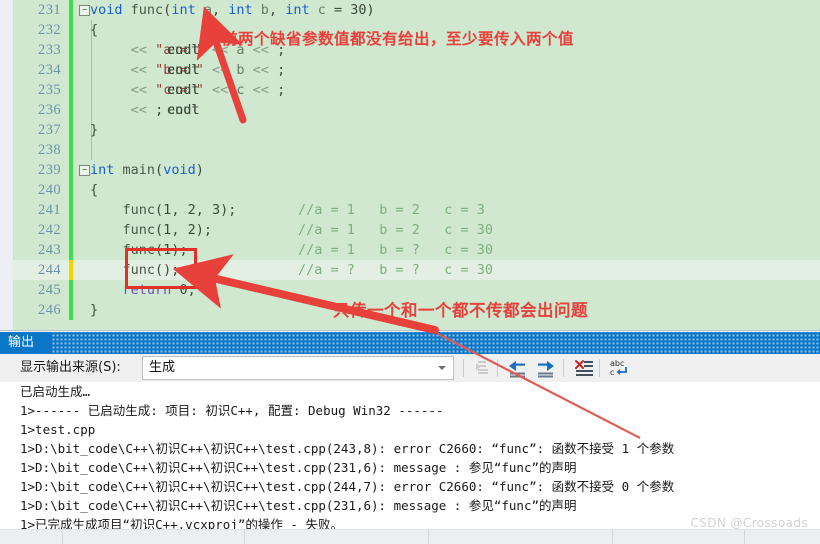 Image resolution: width=820 pixels, height=544 pixels. Describe the element at coordinates (49, 10) in the screenshot. I see `line-number: 231` at that location.